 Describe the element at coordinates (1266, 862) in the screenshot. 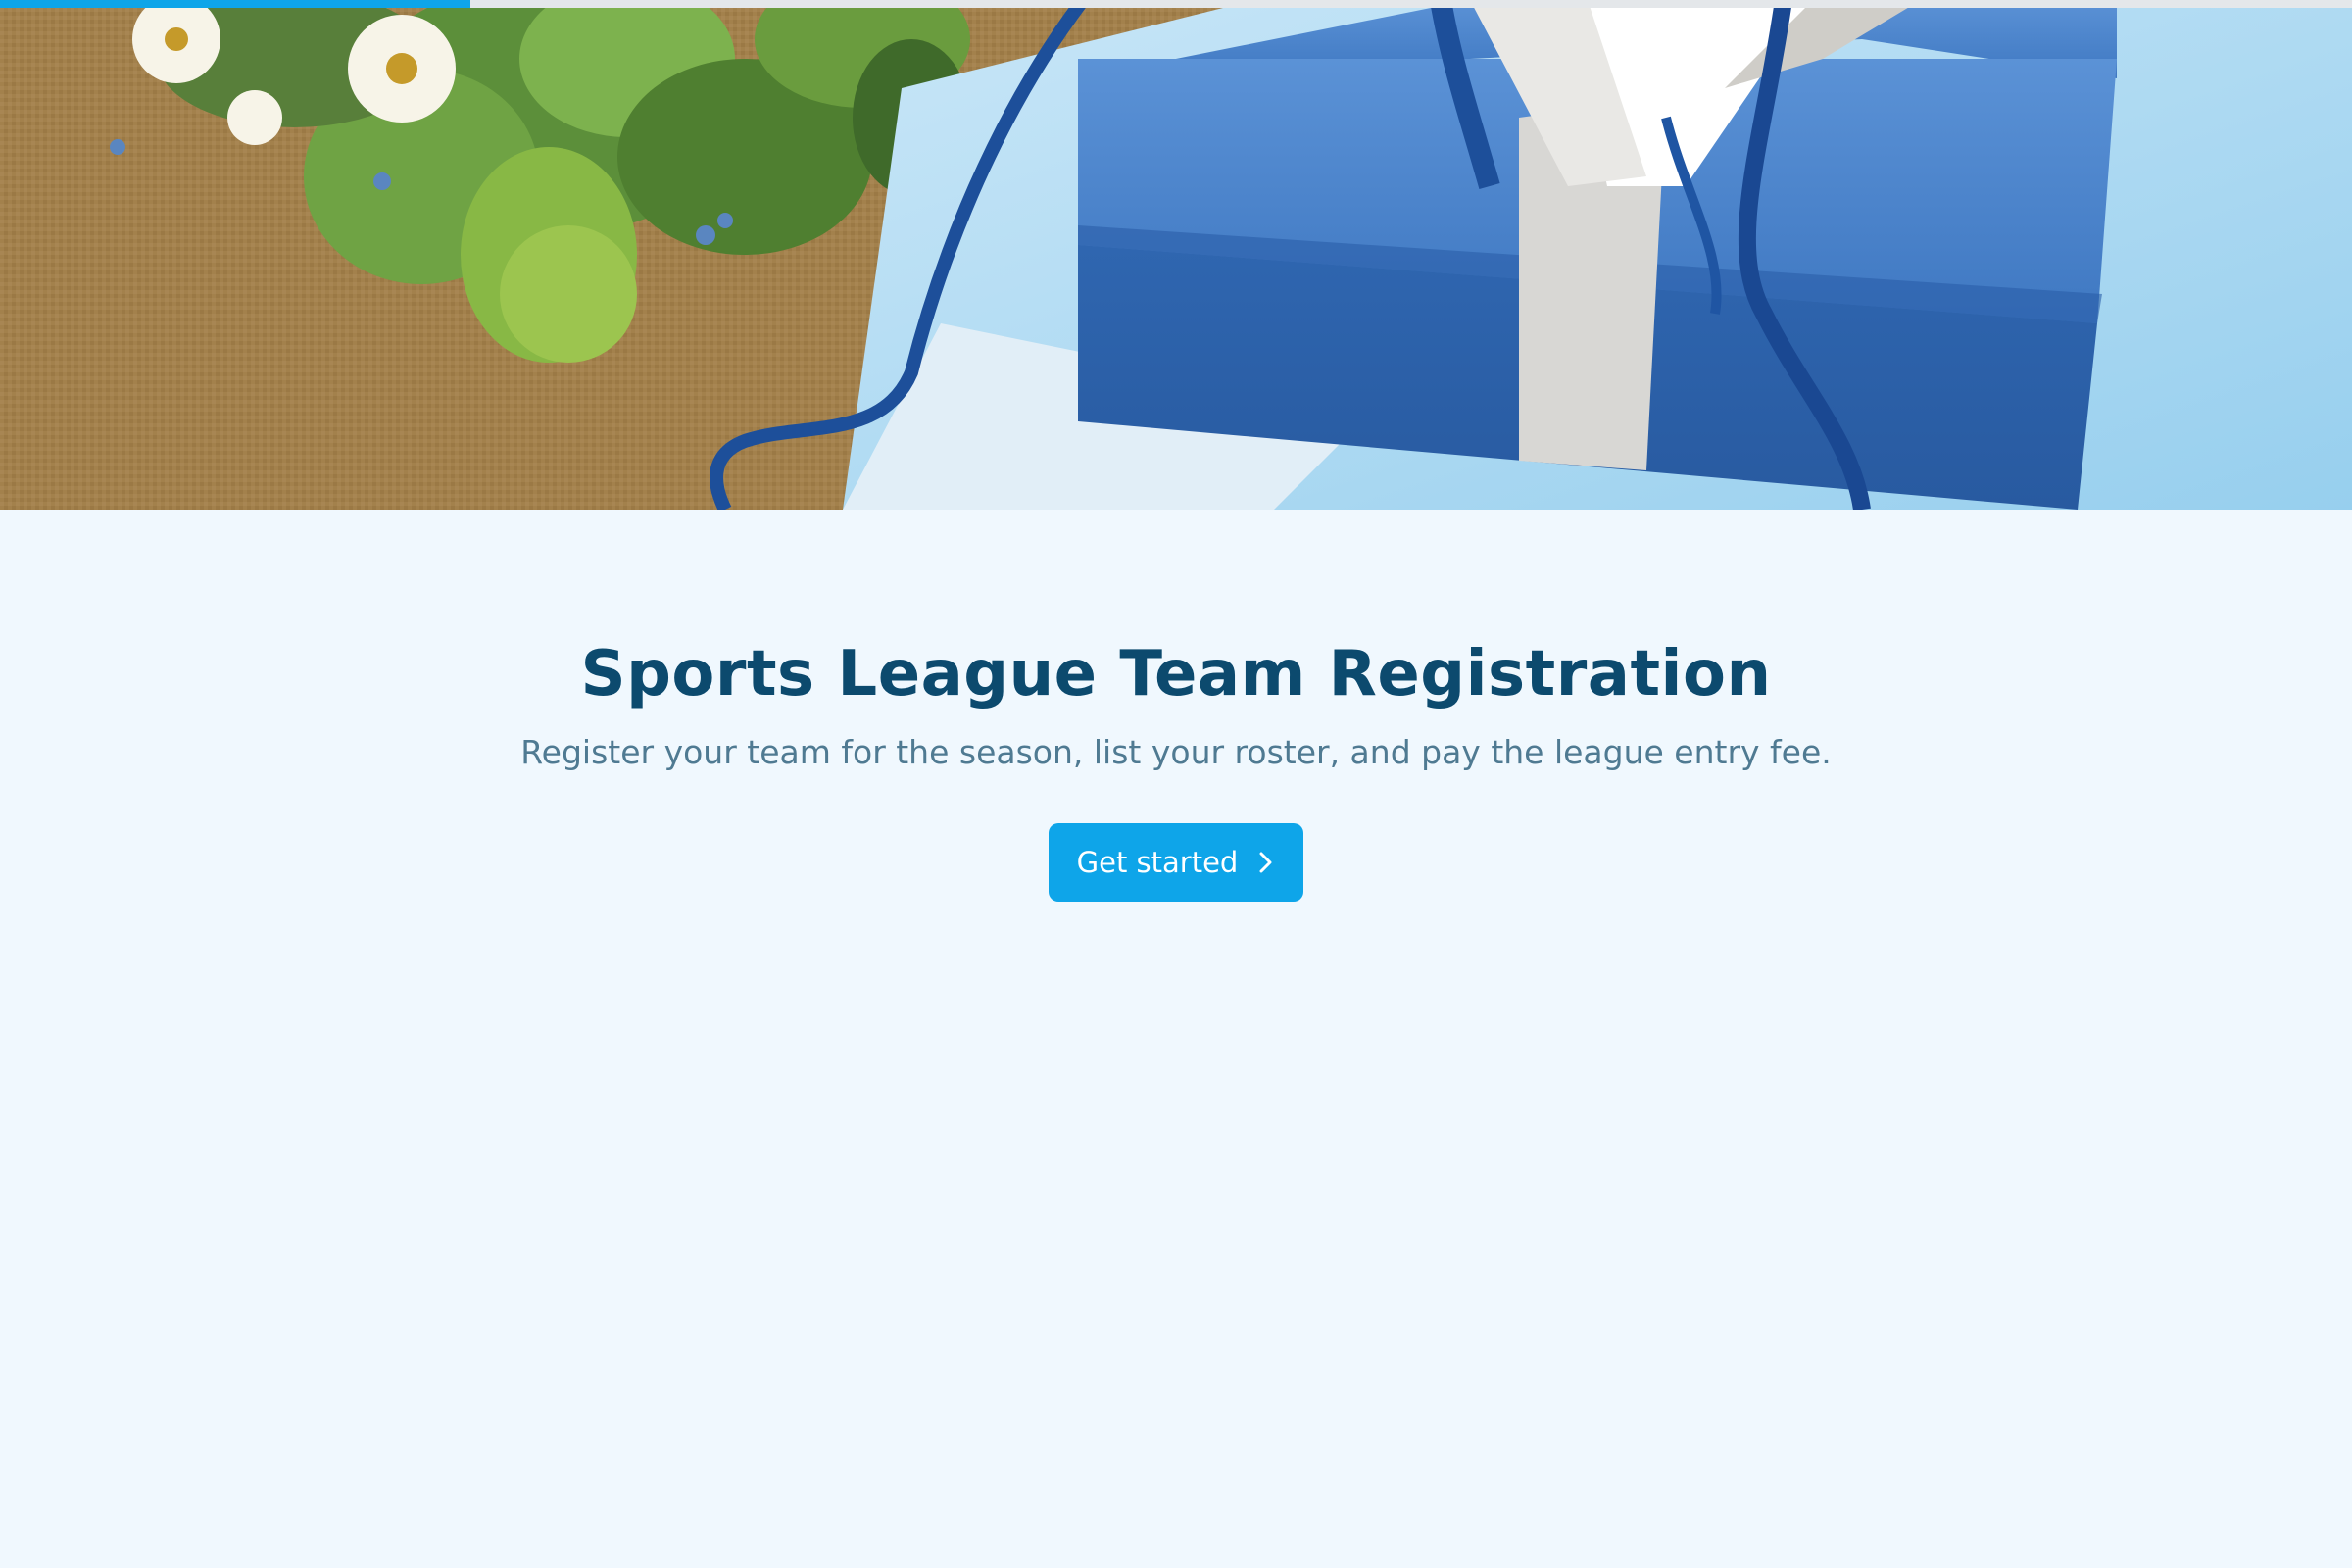

I see `chevron-right-icon` at that location.